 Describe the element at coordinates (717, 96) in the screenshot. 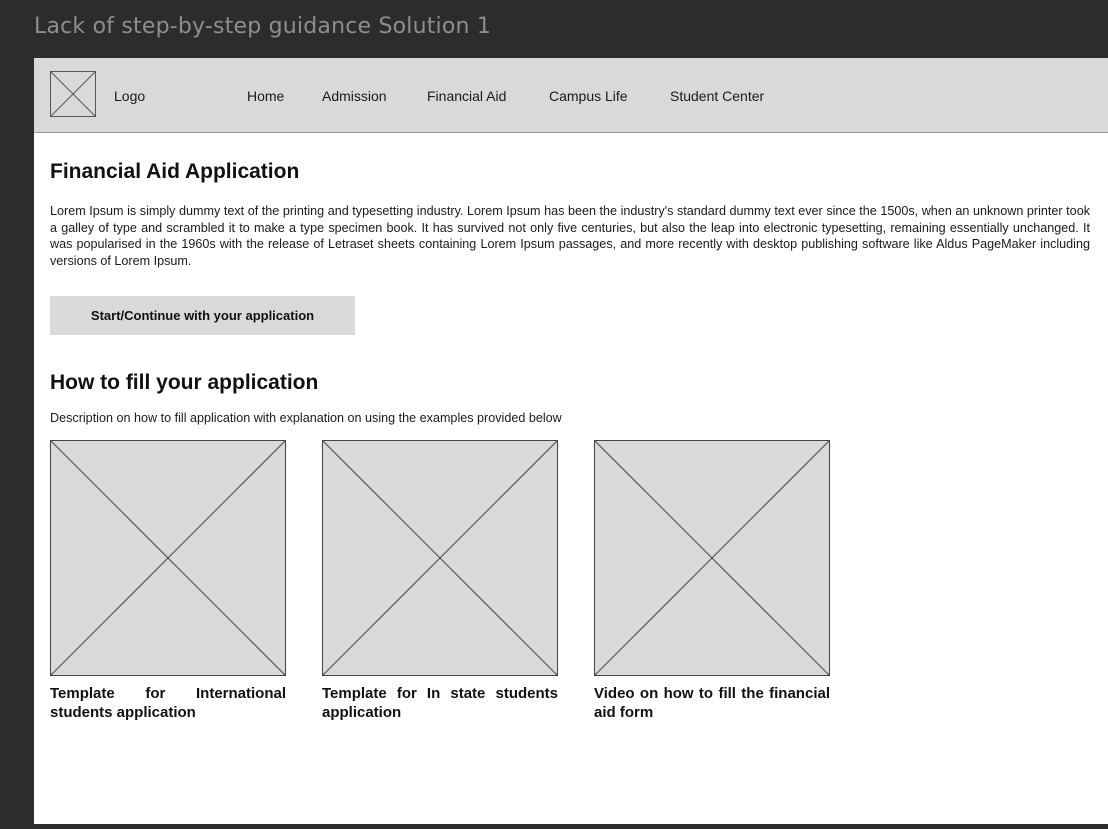

I see `nav-item-student-center: Student Center` at that location.